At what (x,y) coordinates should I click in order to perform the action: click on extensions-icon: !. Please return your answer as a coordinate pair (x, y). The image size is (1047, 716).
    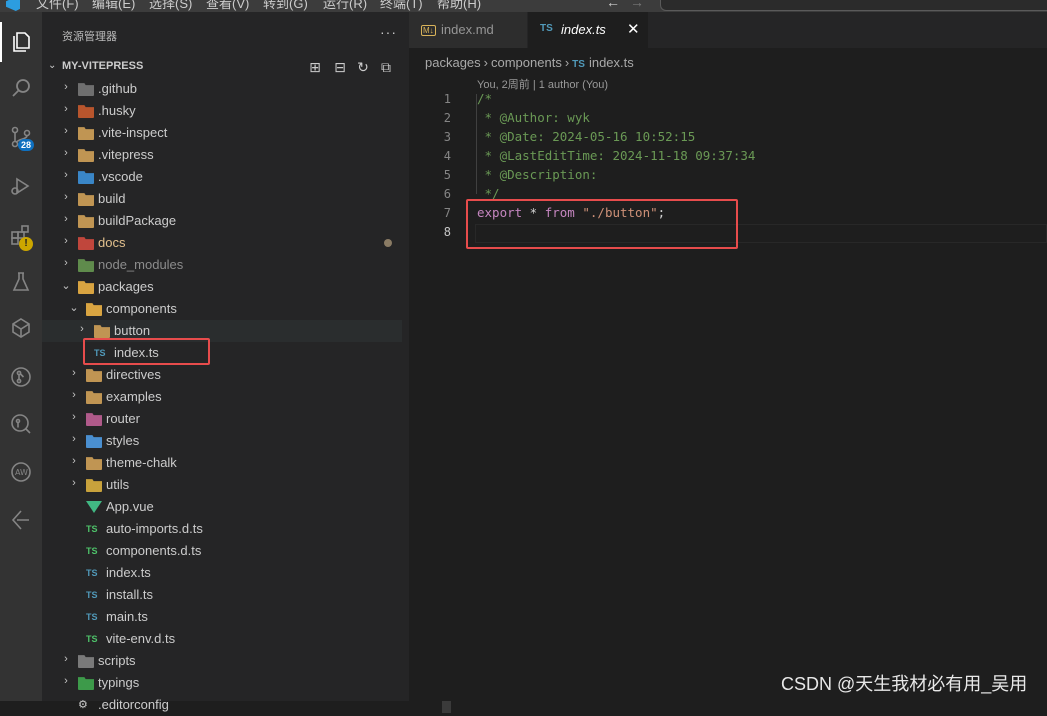
    Looking at the image, I should click on (21, 235).